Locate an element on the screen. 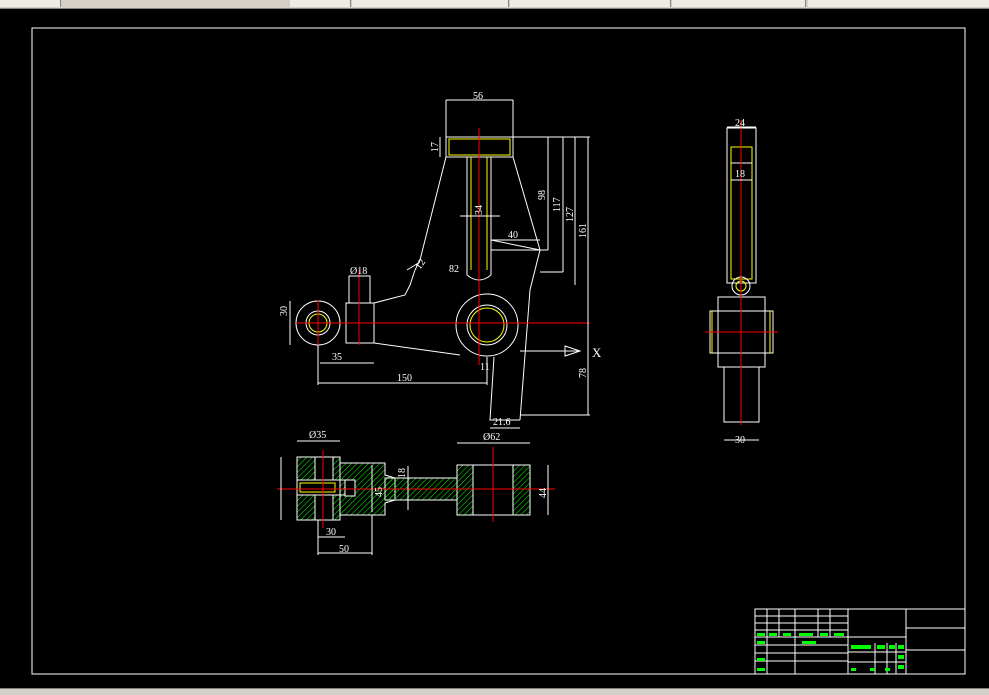 The width and height of the screenshot is (989, 695). dim-h161: 161 is located at coordinates (583, 230).